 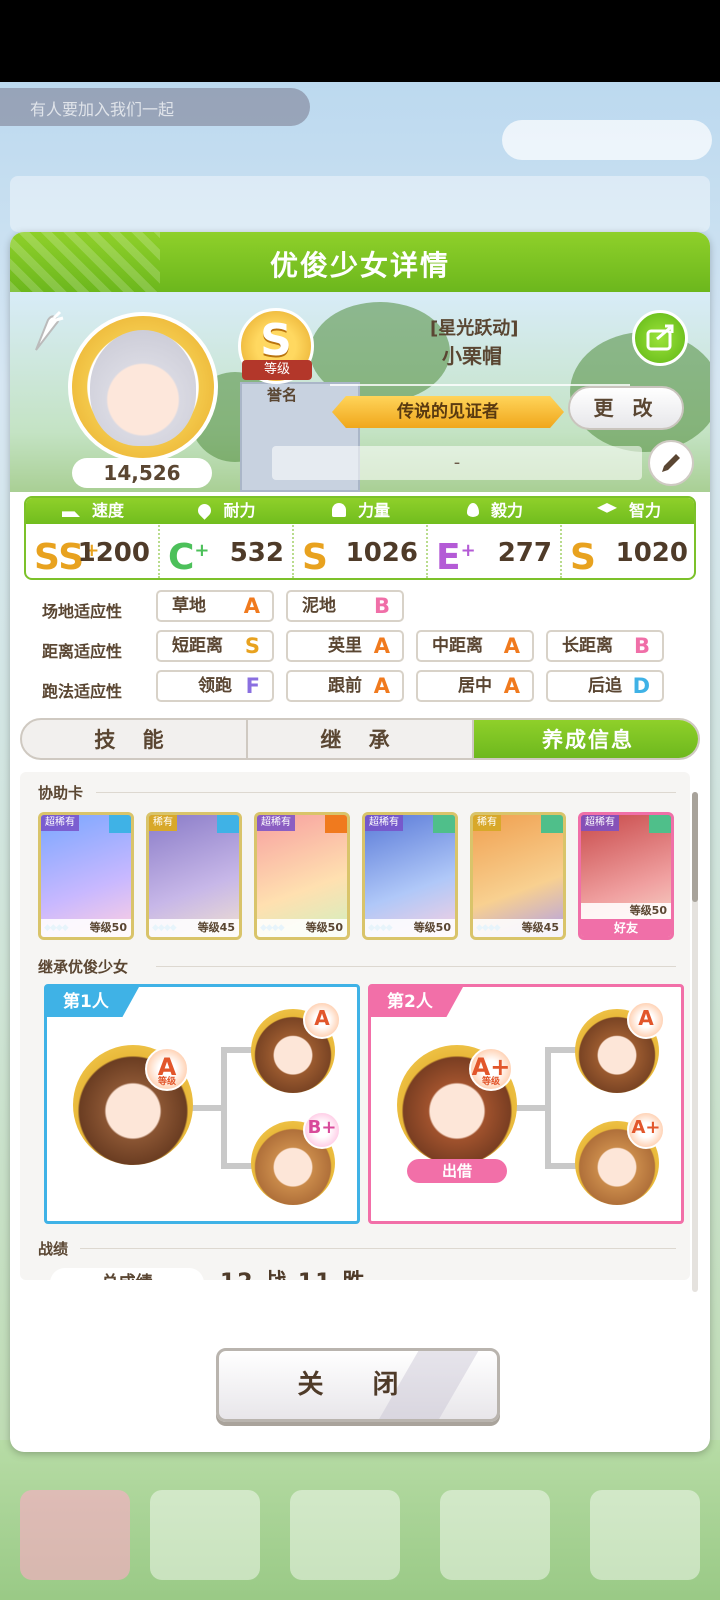 I want to click on flame-icon, so click(x=472, y=510).